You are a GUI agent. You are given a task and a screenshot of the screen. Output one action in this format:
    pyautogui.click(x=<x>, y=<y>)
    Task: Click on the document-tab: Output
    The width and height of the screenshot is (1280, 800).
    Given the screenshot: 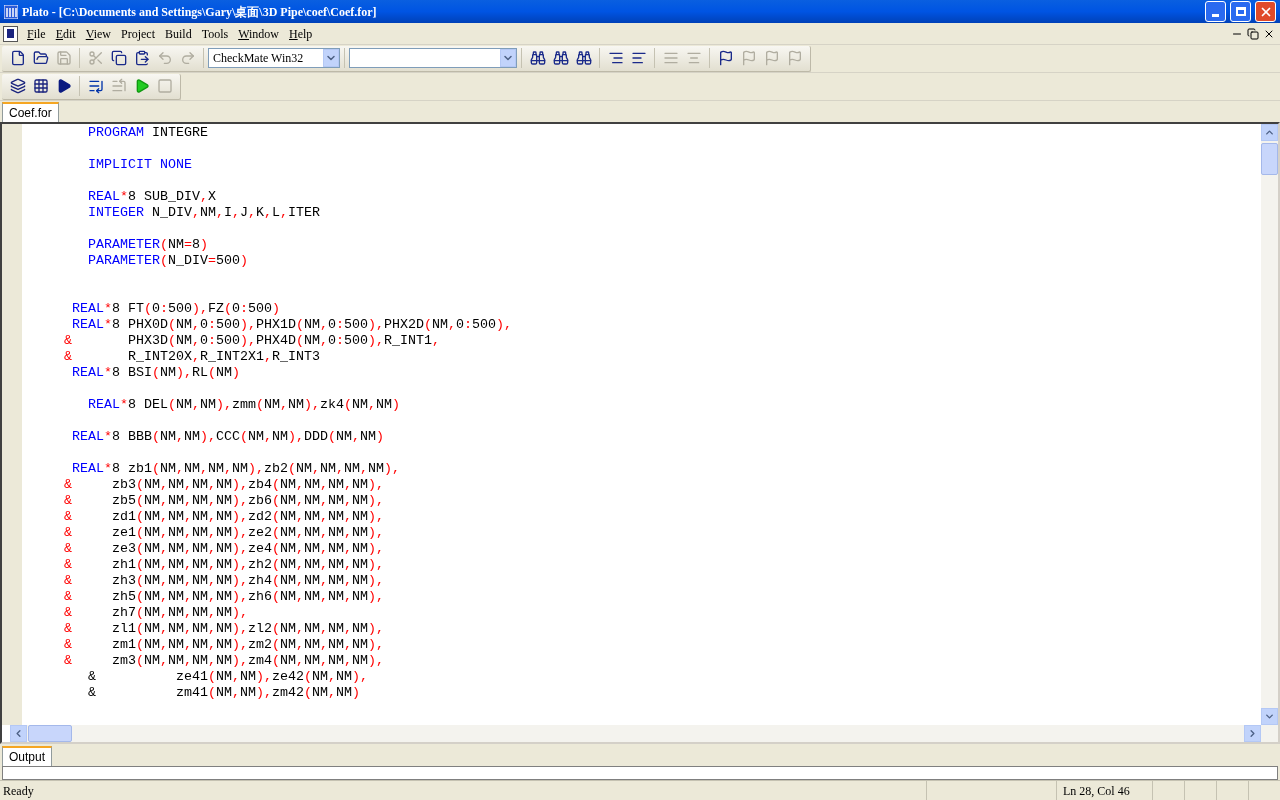 What is the action you would take?
    pyautogui.click(x=27, y=756)
    